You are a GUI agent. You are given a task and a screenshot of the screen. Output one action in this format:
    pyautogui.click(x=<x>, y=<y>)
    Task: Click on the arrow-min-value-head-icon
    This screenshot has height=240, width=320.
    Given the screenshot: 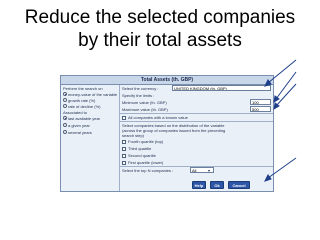 What is the action you would take?
    pyautogui.click(x=276, y=99)
    